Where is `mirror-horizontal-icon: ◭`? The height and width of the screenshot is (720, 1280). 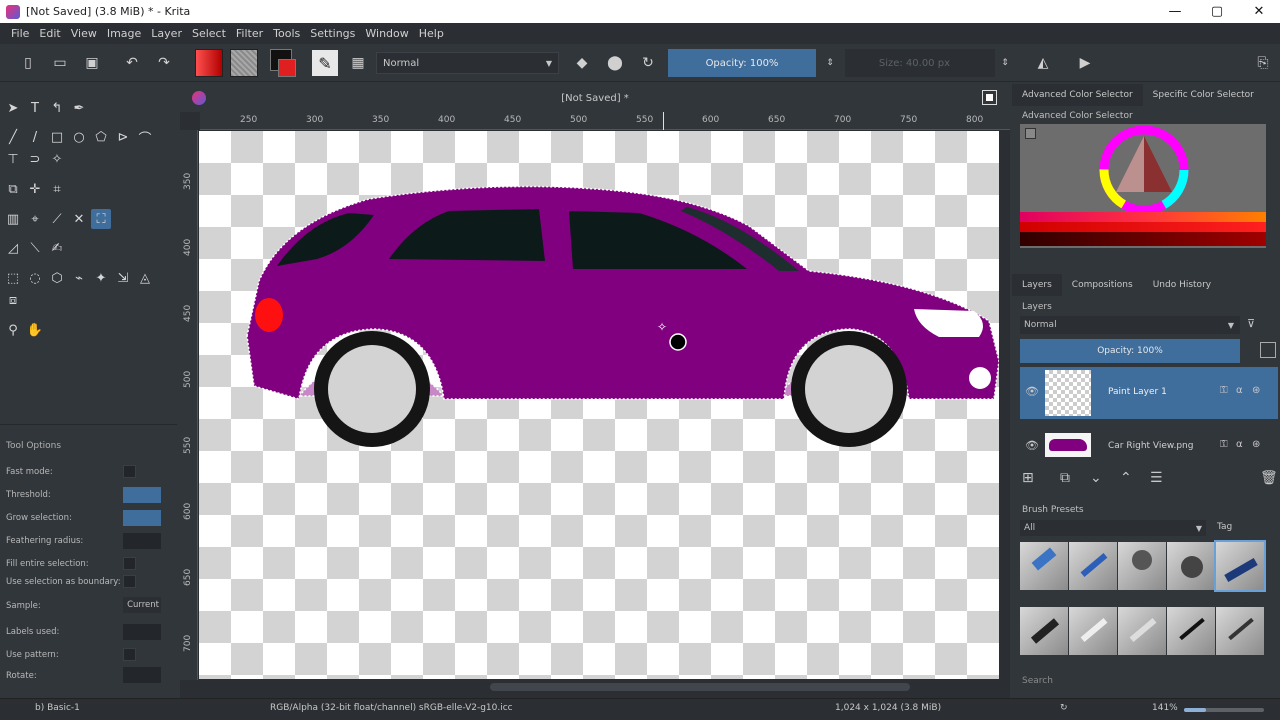 mirror-horizontal-icon: ◭ is located at coordinates (1043, 63).